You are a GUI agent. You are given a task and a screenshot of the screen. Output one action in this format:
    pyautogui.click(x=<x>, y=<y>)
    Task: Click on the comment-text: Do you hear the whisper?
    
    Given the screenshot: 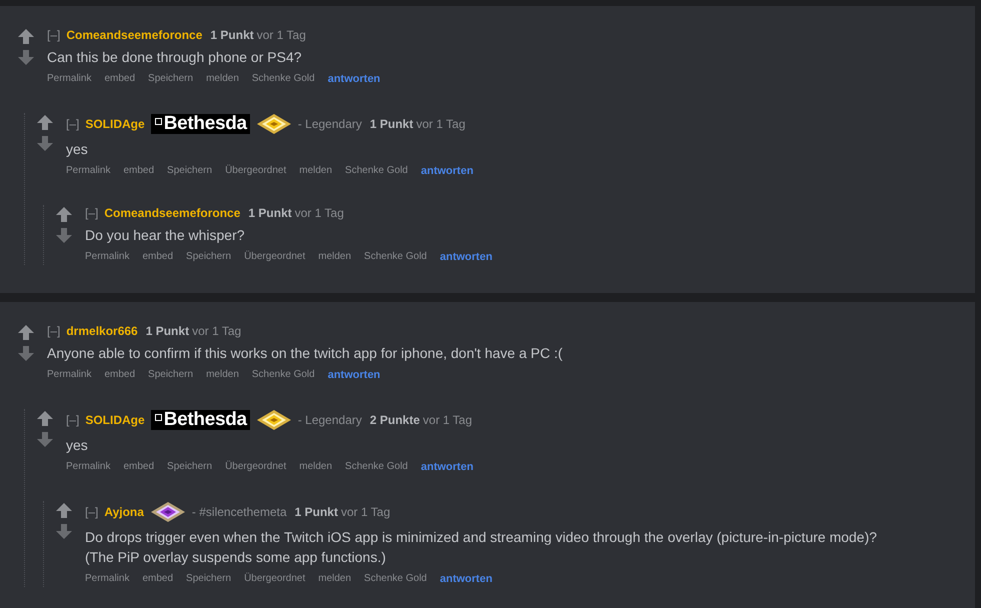 What is the action you would take?
    pyautogui.click(x=165, y=235)
    